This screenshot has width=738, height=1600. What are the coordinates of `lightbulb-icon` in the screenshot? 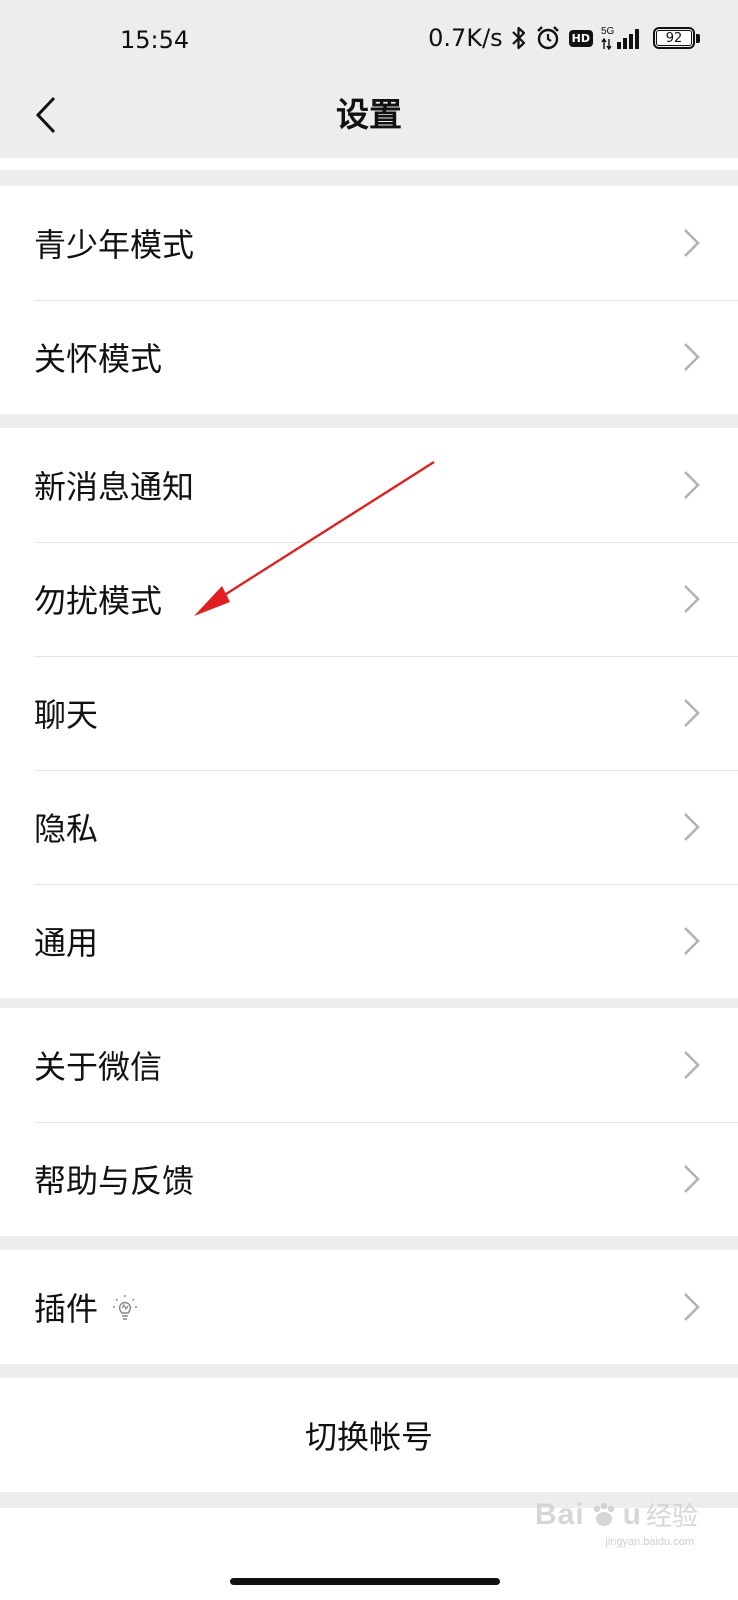 It's located at (125, 1307).